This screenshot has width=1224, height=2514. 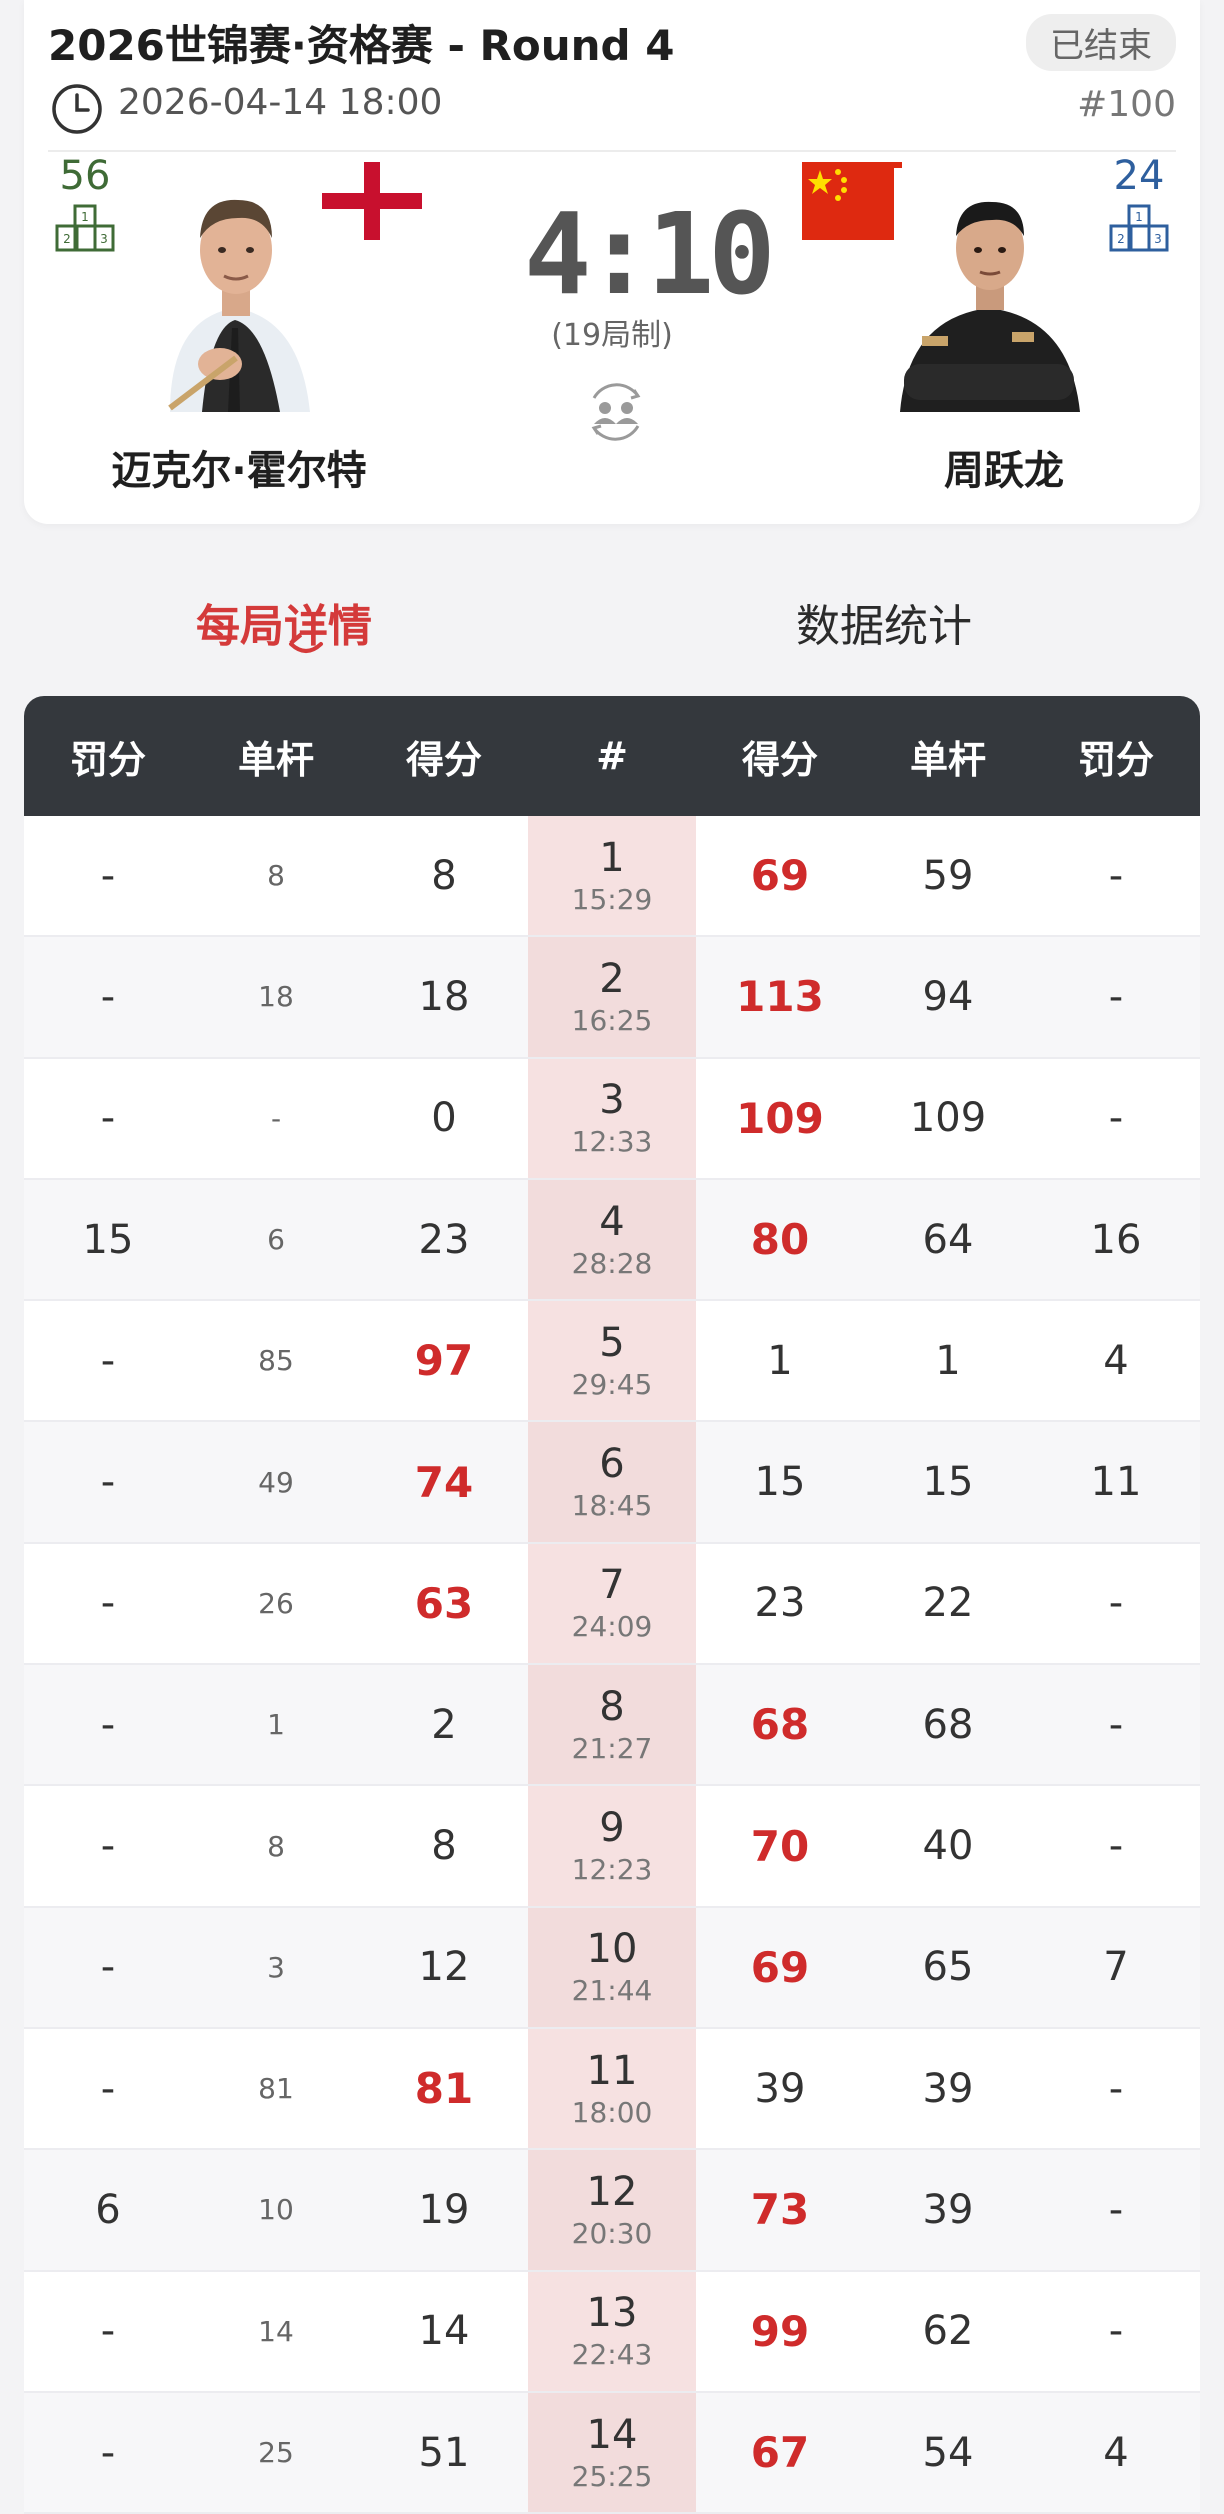 I want to click on table-row: 6 10 19 12 20:30 73 39 -, so click(x=612, y=2211).